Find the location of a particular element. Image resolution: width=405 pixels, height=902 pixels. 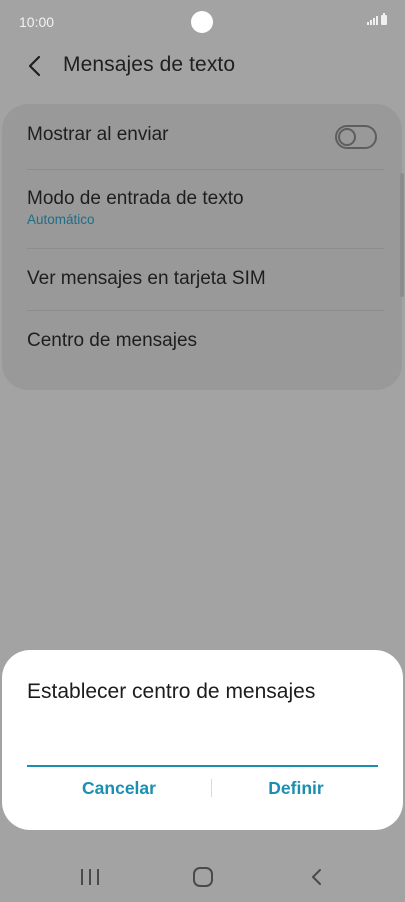

page-title: Mensajes de texto is located at coordinates (149, 64).